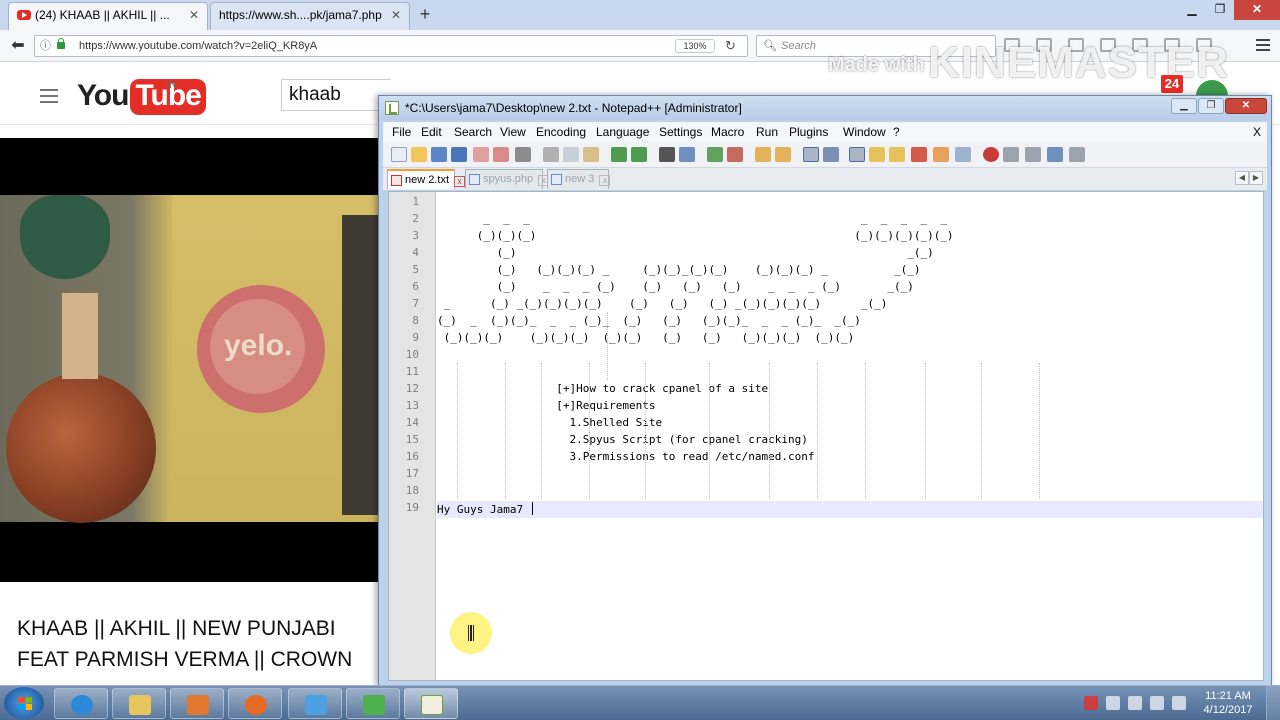  I want to click on menu-encoding: Encoding, so click(561, 132).